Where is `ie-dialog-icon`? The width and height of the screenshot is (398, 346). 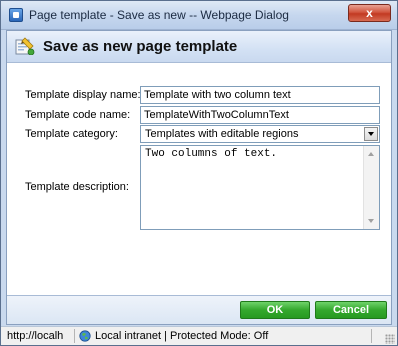 ie-dialog-icon is located at coordinates (16, 15).